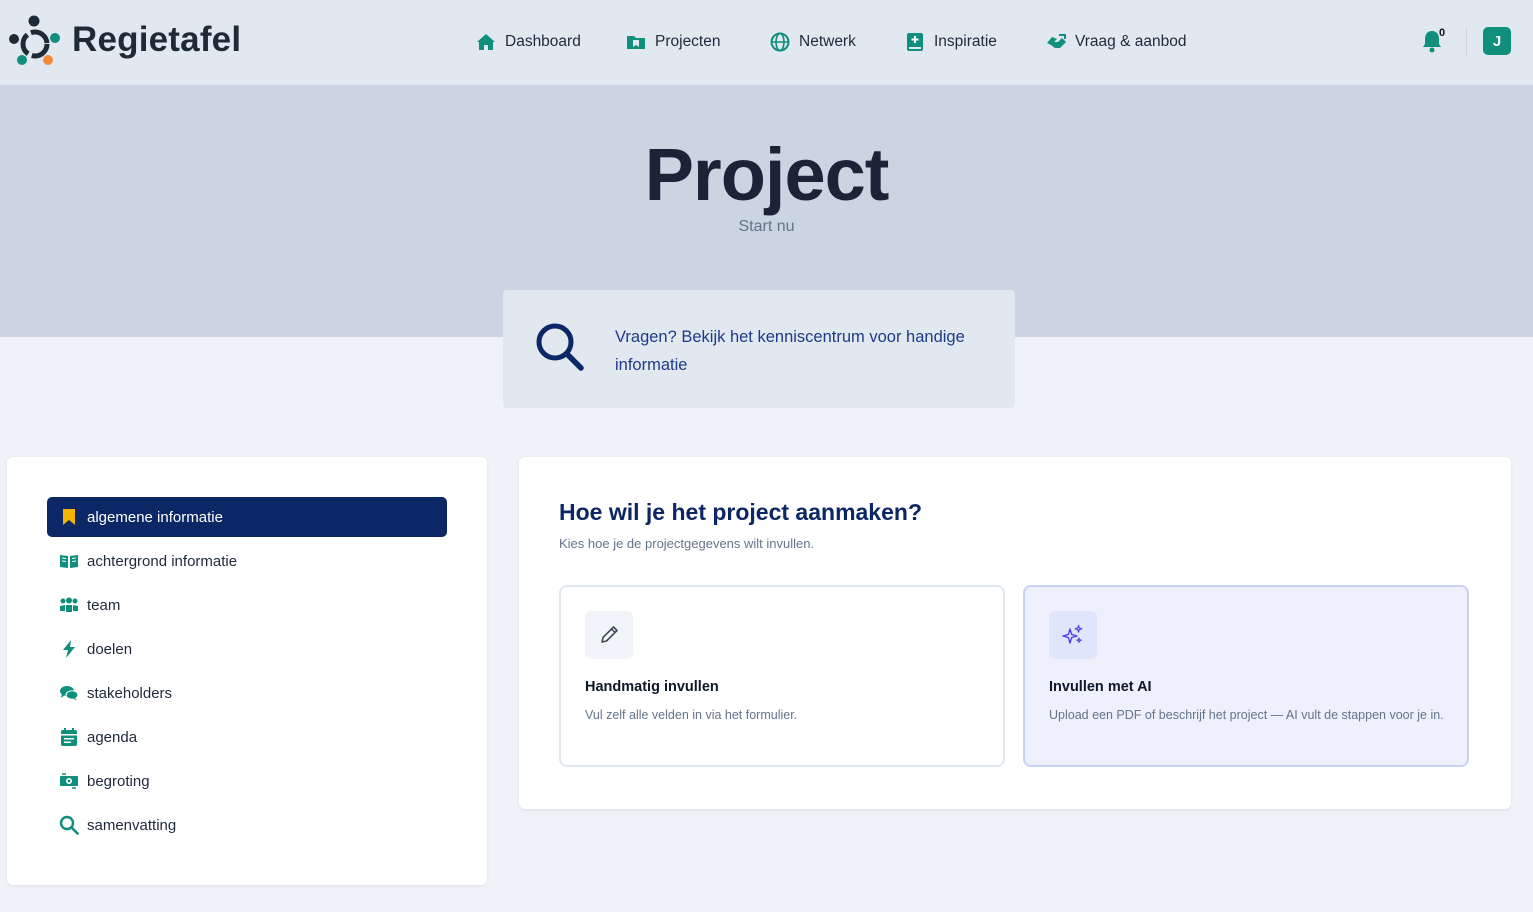 The width and height of the screenshot is (1533, 912). What do you see at coordinates (1497, 41) in the screenshot?
I see `user-avatar: J` at bounding box center [1497, 41].